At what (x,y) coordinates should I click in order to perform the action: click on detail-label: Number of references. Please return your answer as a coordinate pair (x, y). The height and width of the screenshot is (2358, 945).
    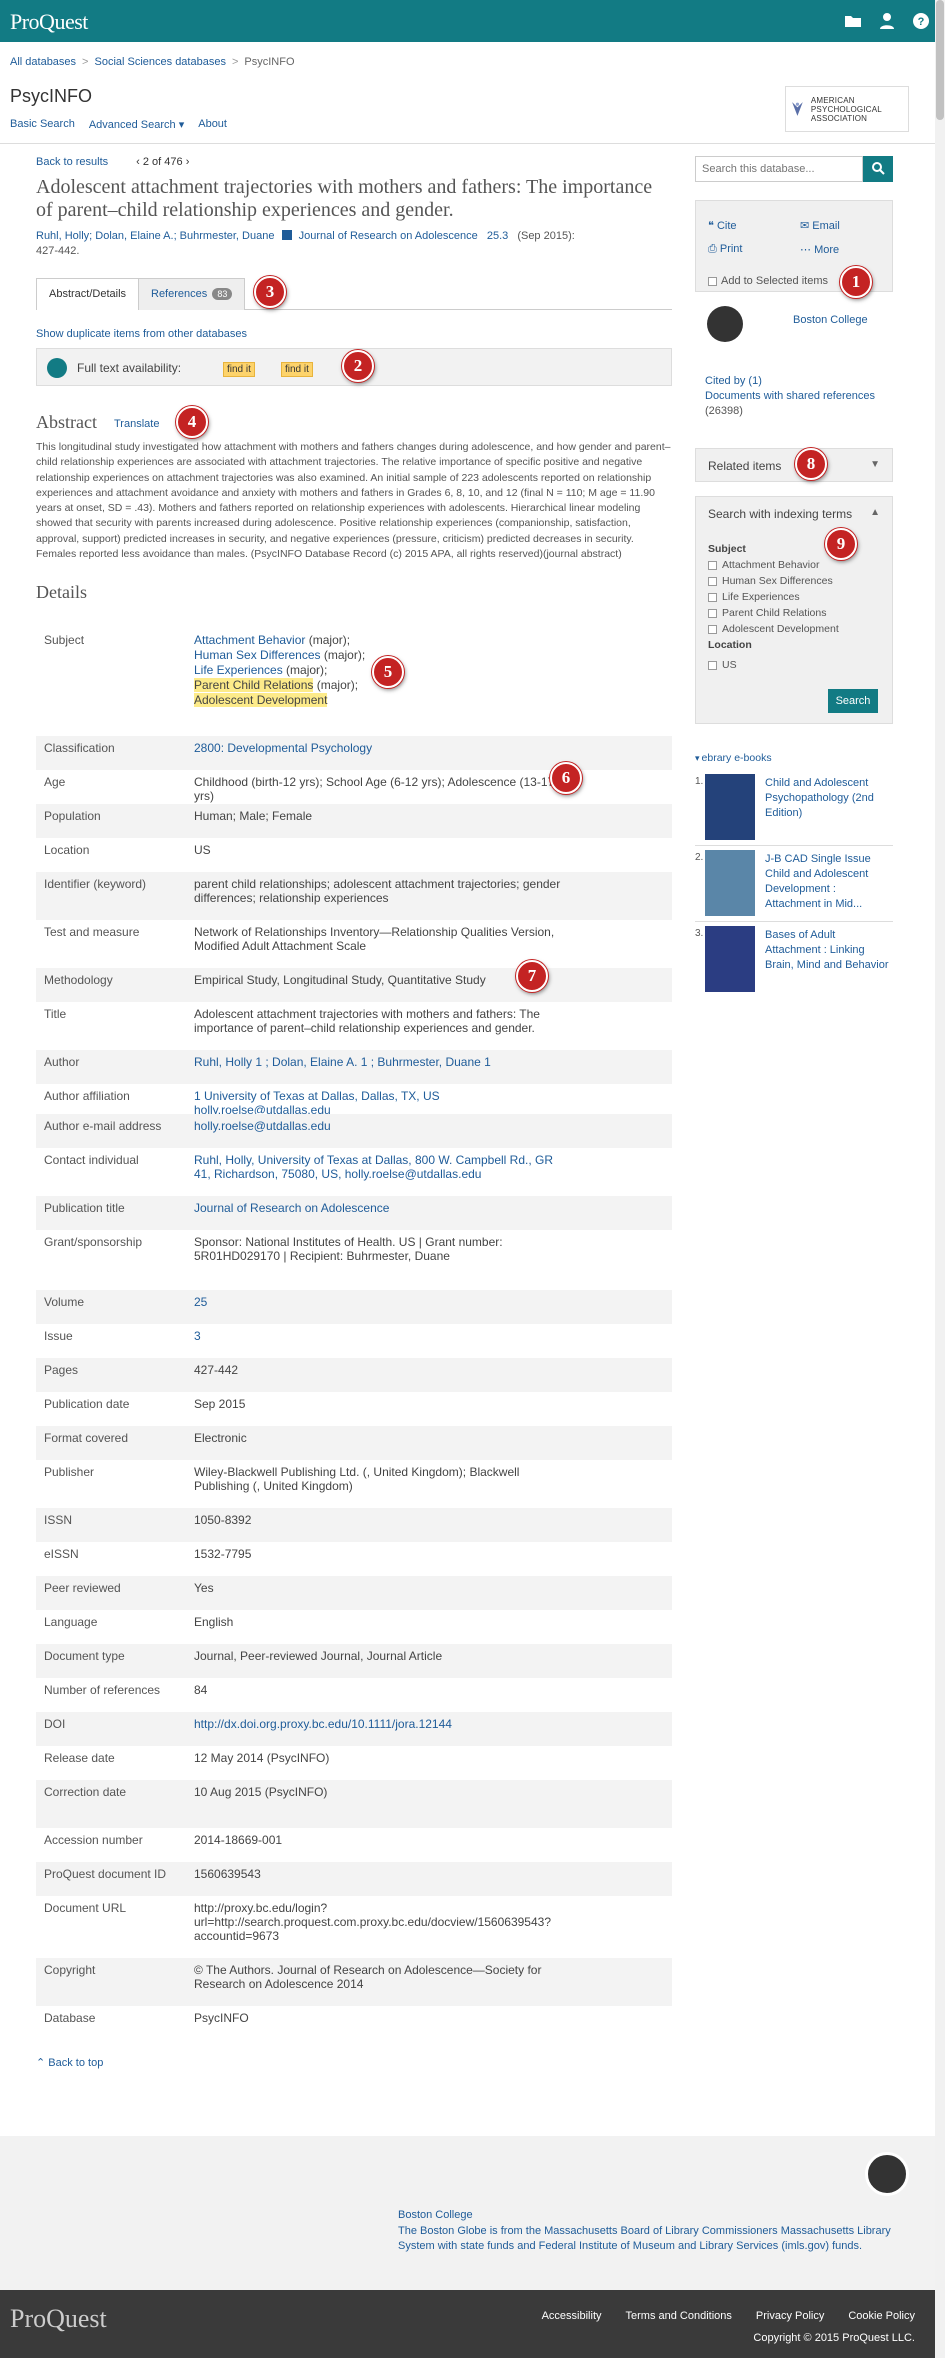
    Looking at the image, I should click on (102, 1690).